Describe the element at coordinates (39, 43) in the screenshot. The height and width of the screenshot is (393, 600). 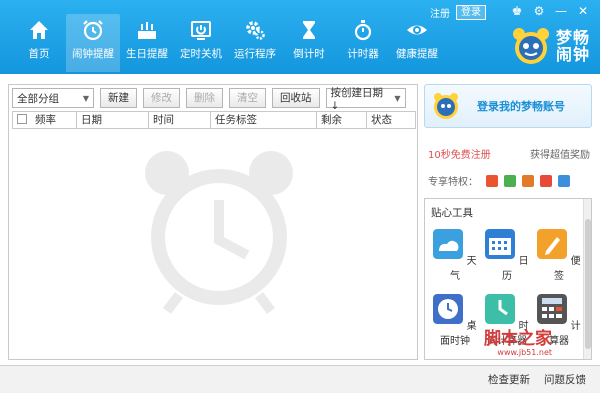
I see `nav-home: 首页` at that location.